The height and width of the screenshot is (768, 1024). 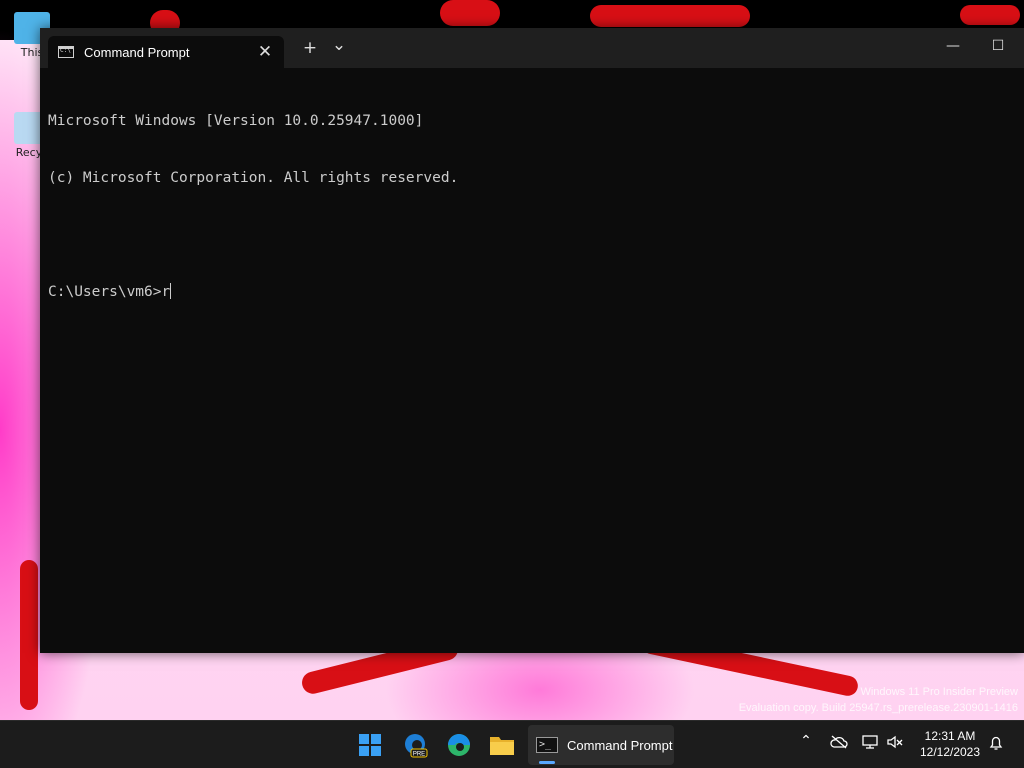 What do you see at coordinates (996, 745) in the screenshot?
I see `notification-bell-icon` at bounding box center [996, 745].